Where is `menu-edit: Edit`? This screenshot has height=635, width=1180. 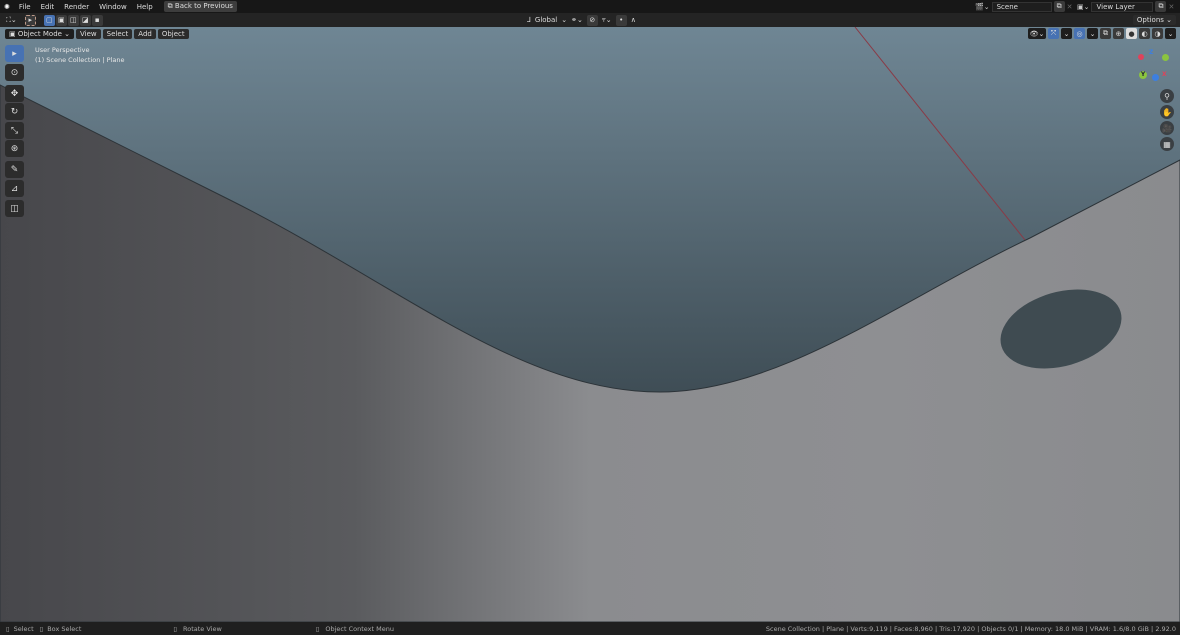 menu-edit: Edit is located at coordinates (48, 7).